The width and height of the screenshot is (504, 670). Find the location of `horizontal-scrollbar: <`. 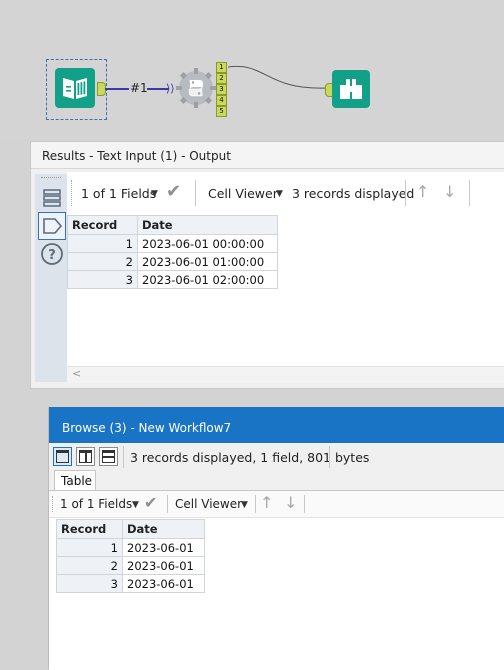

horizontal-scrollbar: < is located at coordinates (285, 374).